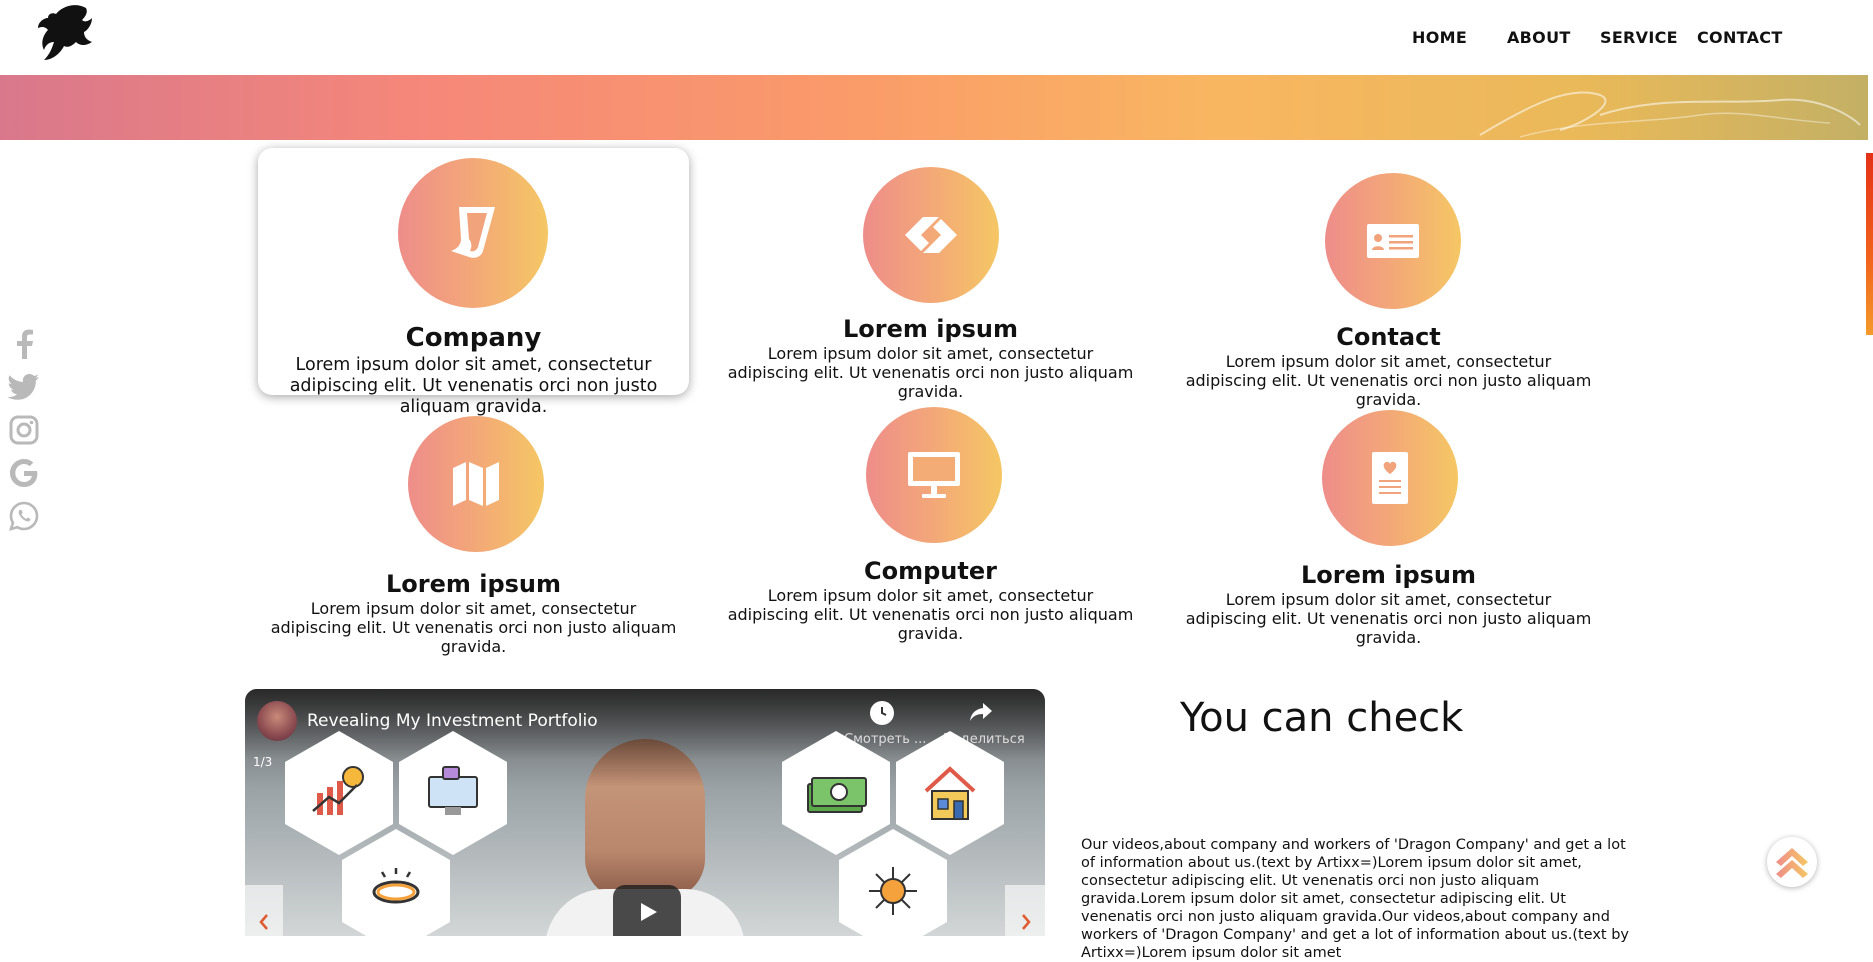 This screenshot has height=962, width=1873. I want to click on hex-ring-icon, so click(396, 882).